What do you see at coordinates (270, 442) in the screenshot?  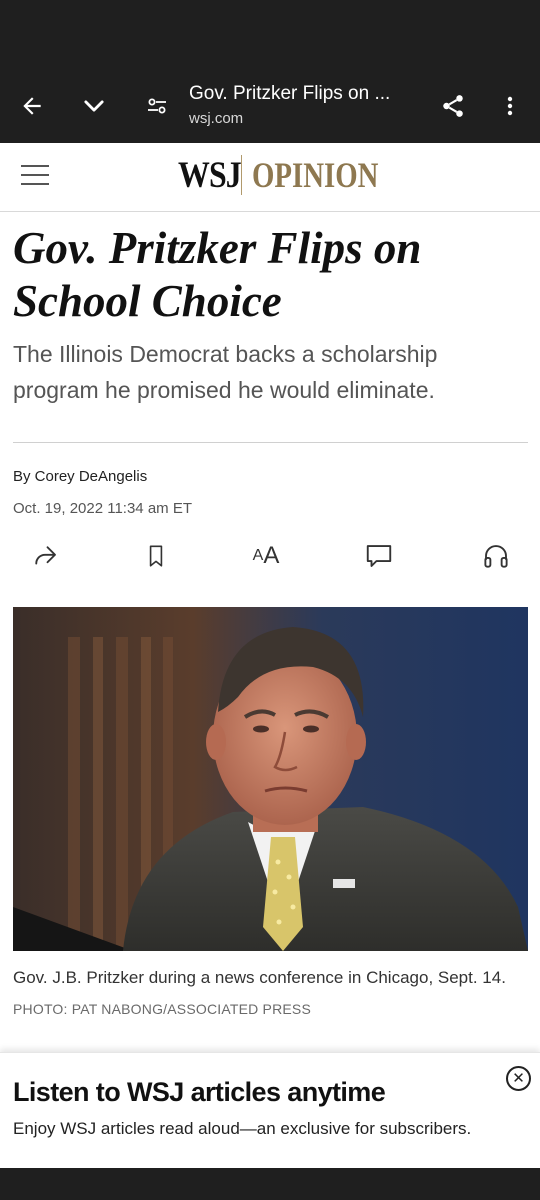 I see `divider` at bounding box center [270, 442].